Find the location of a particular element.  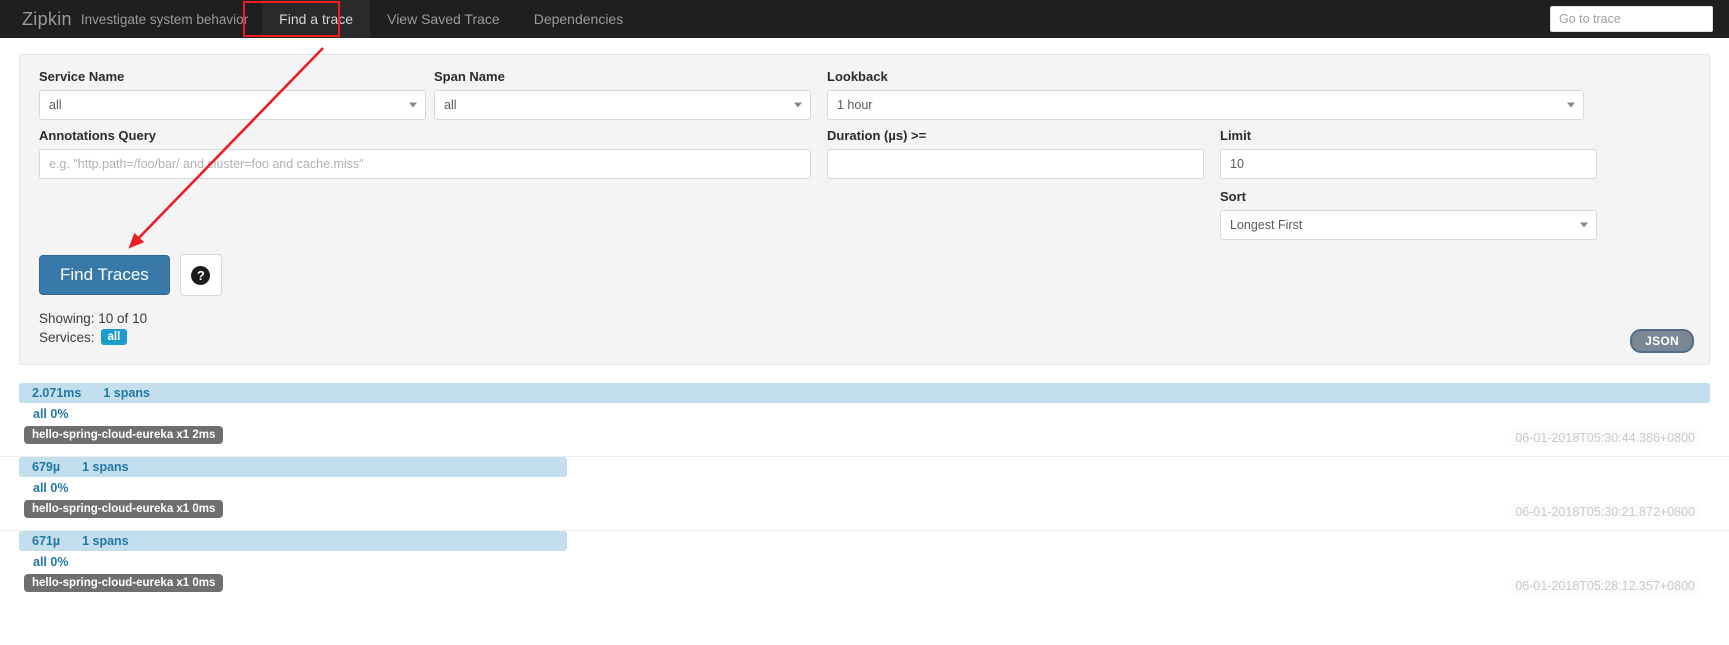

span-name-field: Span Name is located at coordinates (626, 98).